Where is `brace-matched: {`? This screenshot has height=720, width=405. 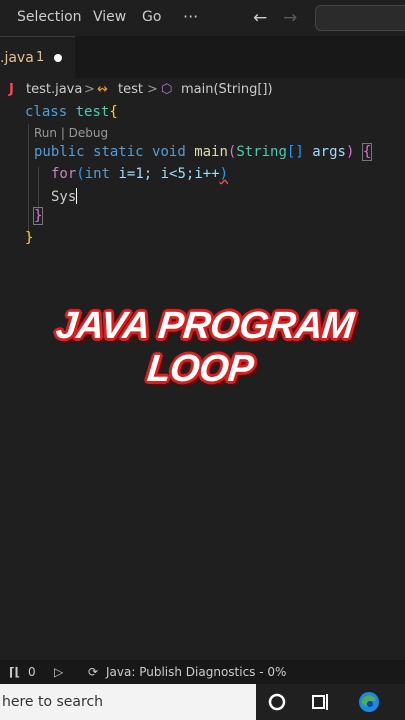 brace-matched: { is located at coordinates (367, 152).